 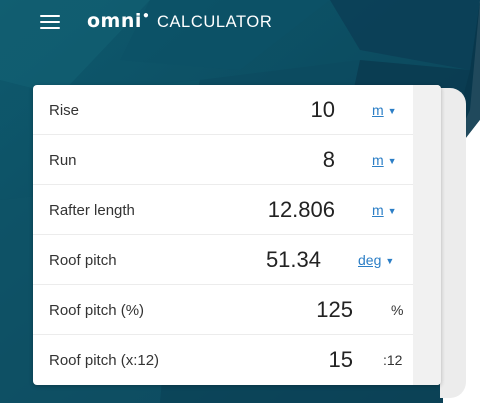 I want to click on roof-pitch-x12-label: Roof pitch (x:12), so click(x=104, y=360).